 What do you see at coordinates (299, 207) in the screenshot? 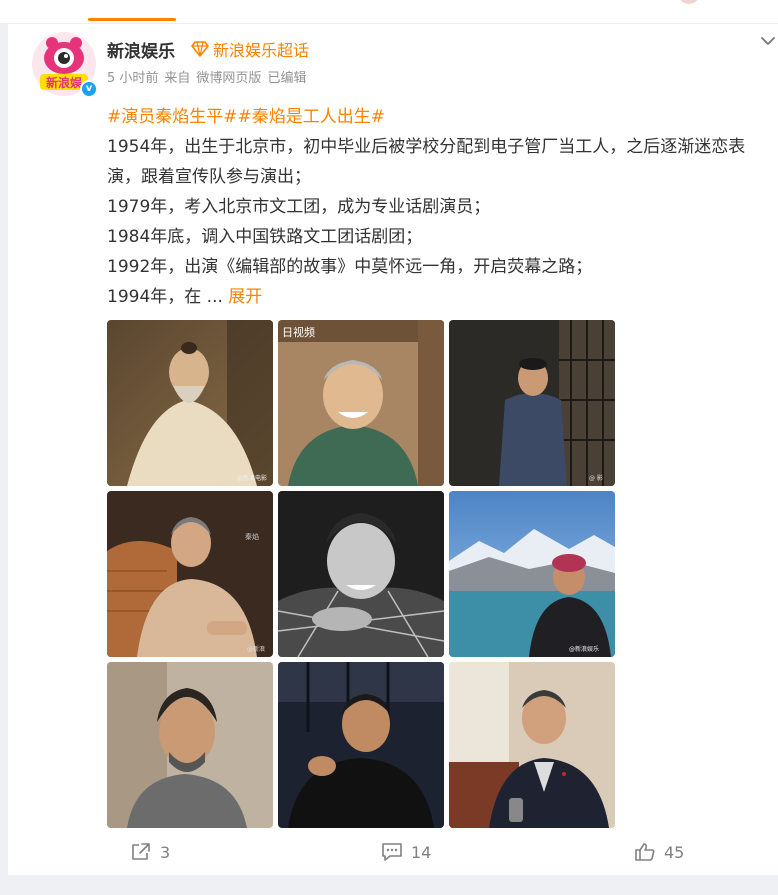
I see `post-line: 1979年，考入北京市文工团，成为专业话剧演员；` at bounding box center [299, 207].